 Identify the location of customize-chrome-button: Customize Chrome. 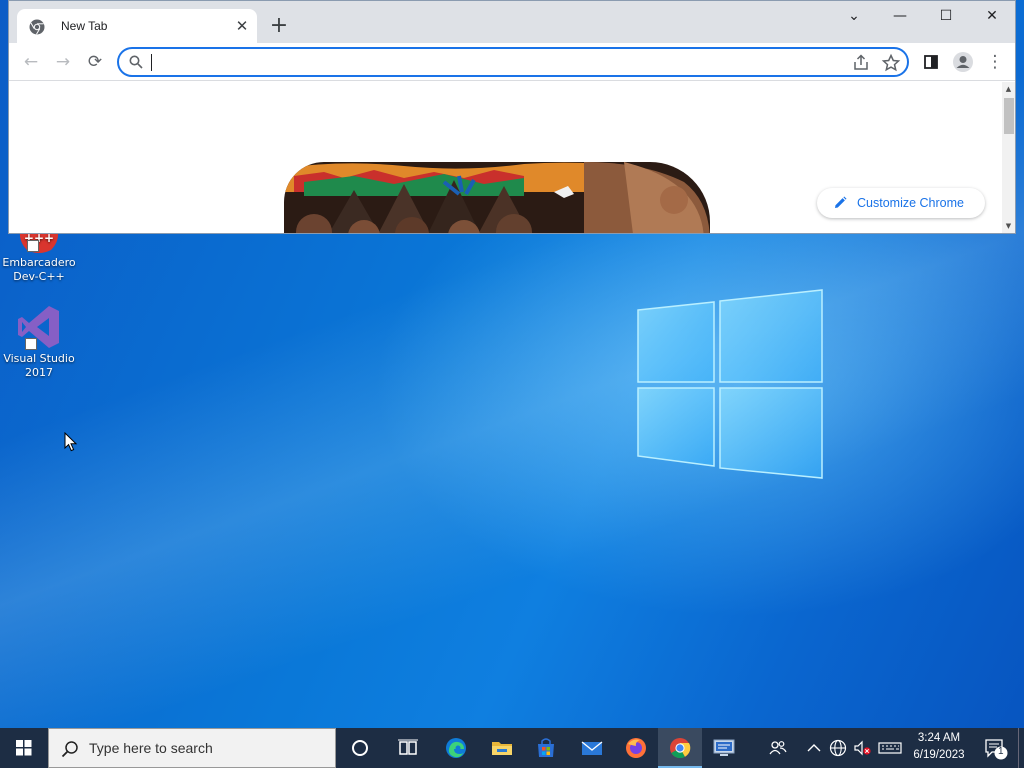
(901, 203).